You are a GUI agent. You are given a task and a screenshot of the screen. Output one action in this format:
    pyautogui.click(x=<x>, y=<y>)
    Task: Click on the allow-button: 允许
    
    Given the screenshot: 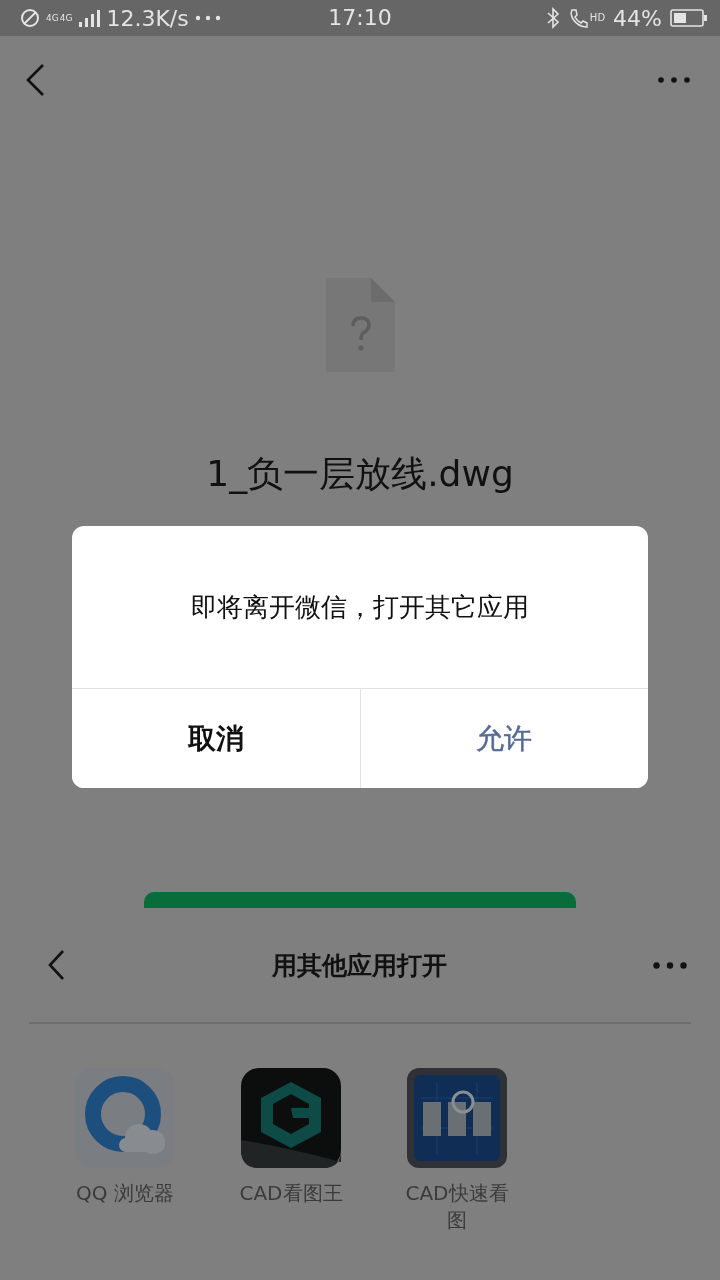 What is the action you would take?
    pyautogui.click(x=503, y=738)
    